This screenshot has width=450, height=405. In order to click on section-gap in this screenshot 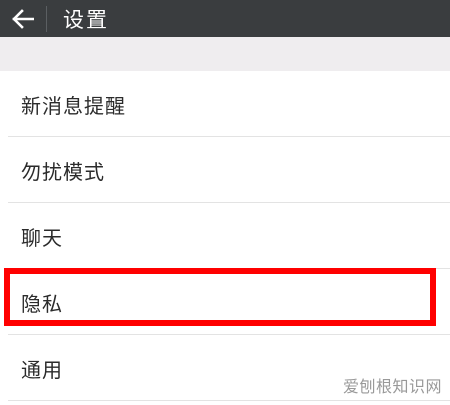, I will do `click(225, 54)`.